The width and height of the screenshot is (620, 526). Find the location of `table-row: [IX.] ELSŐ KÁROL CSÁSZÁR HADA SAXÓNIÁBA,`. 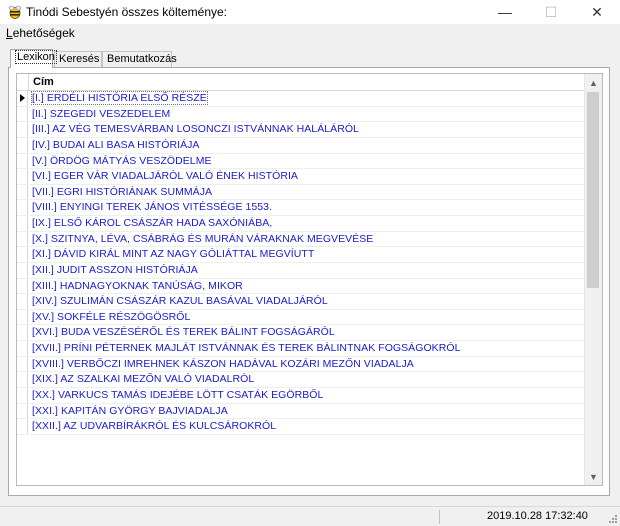

table-row: [IX.] ELSŐ KÁROL CSÁSZÁR HADA SAXÓNIÁBA, is located at coordinates (301, 224).